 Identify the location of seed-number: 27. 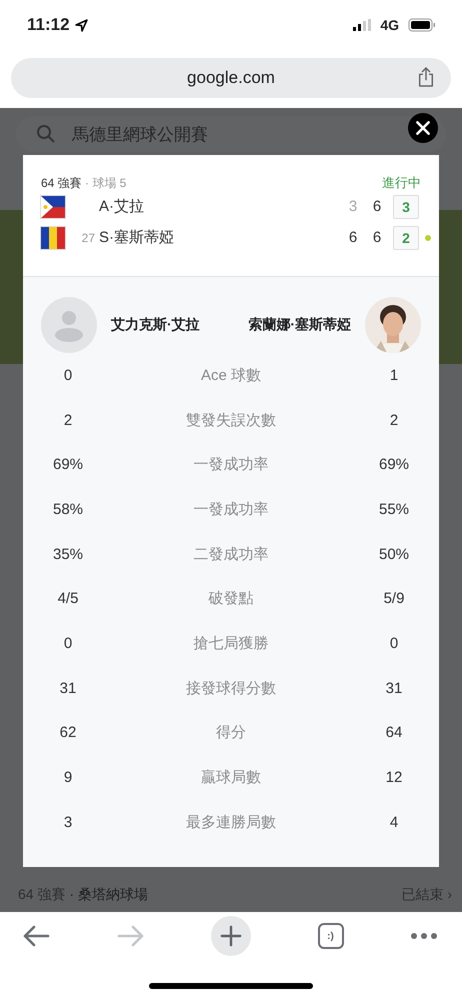
(88, 237).